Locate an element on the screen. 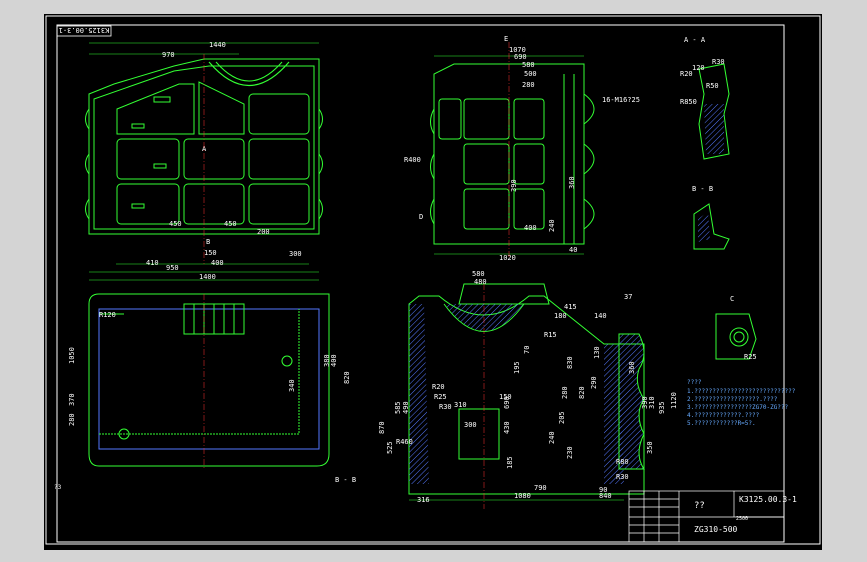 This screenshot has width=867, height=562. svg-text: 490 is located at coordinates (406, 407).